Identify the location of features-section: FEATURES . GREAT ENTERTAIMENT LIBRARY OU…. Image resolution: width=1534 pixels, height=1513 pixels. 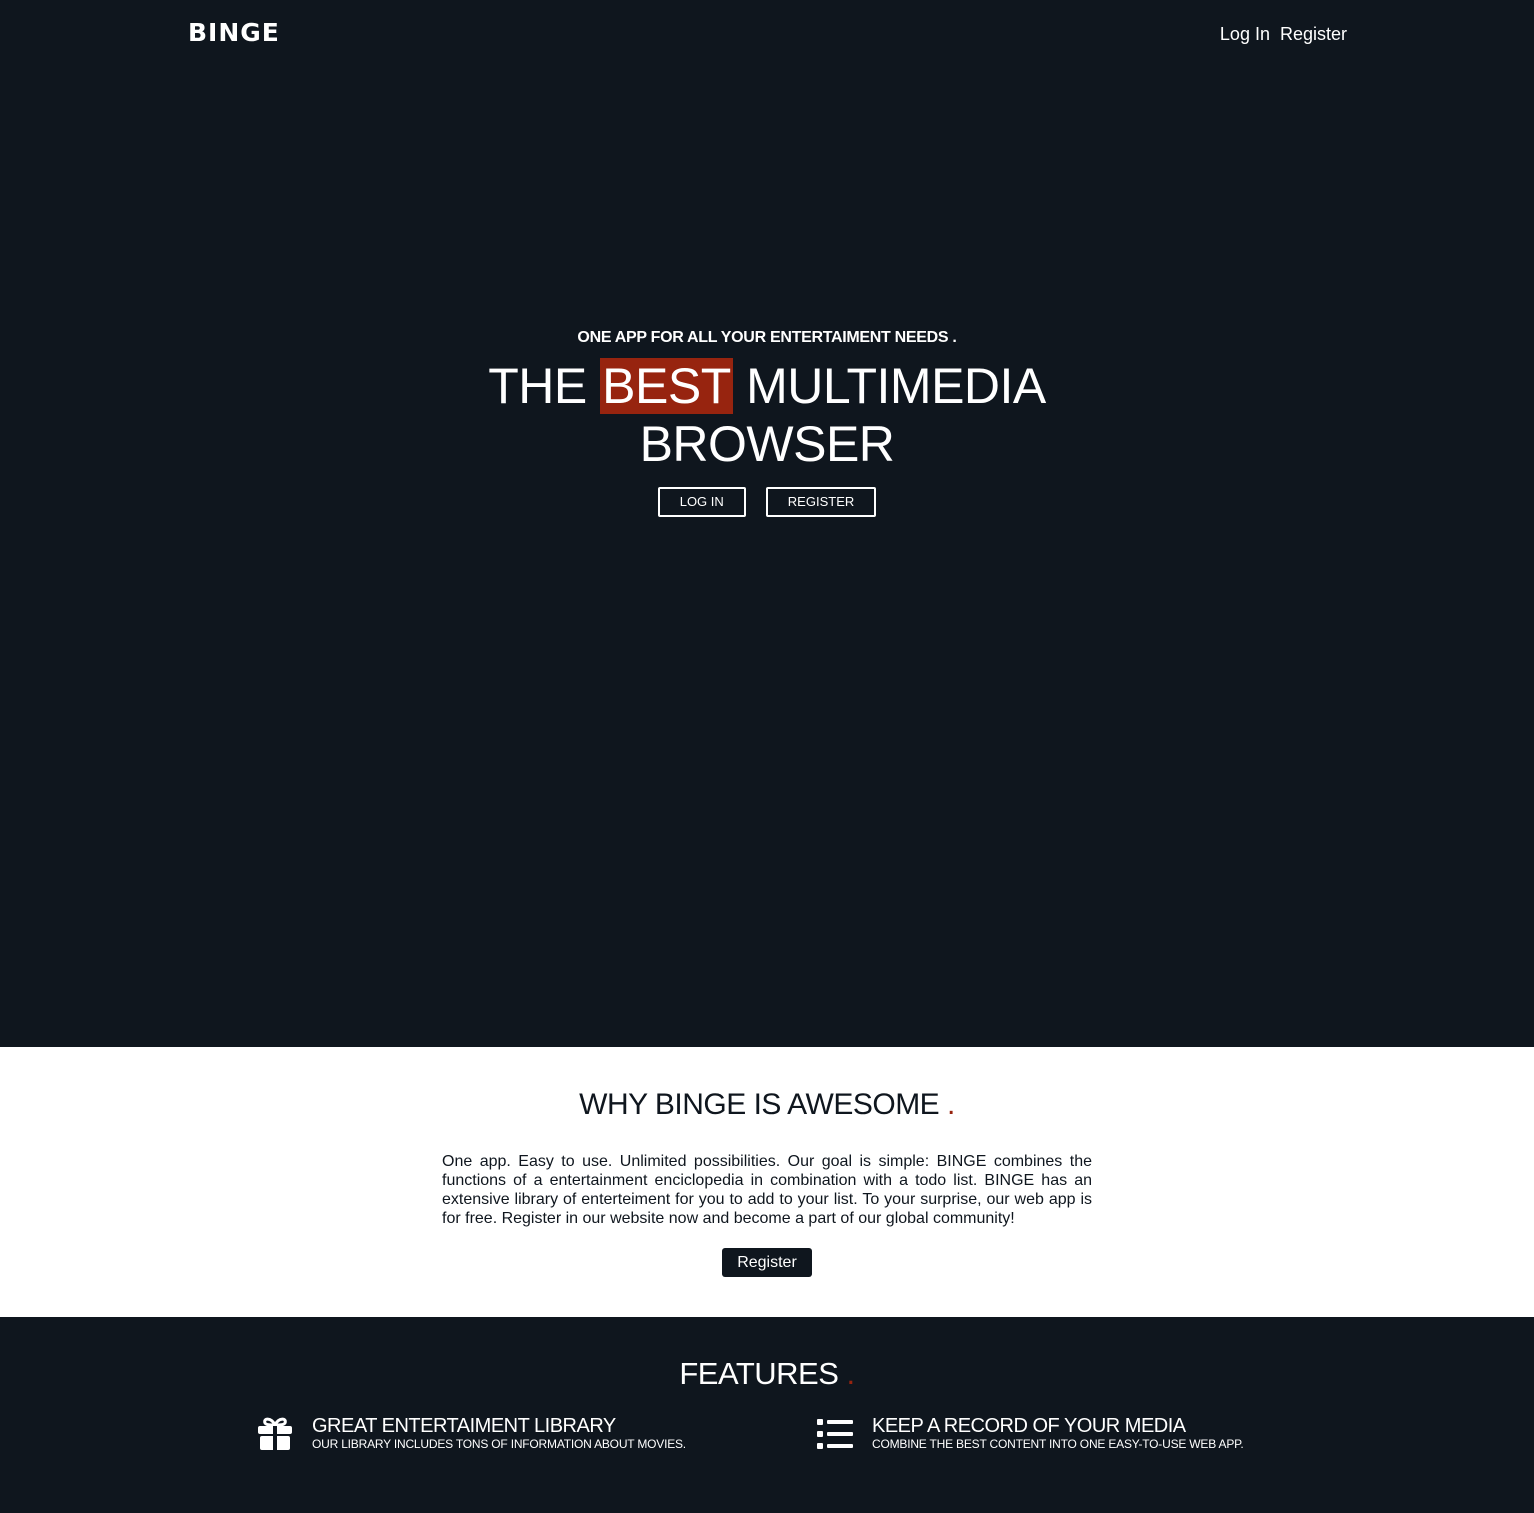
(767, 1415).